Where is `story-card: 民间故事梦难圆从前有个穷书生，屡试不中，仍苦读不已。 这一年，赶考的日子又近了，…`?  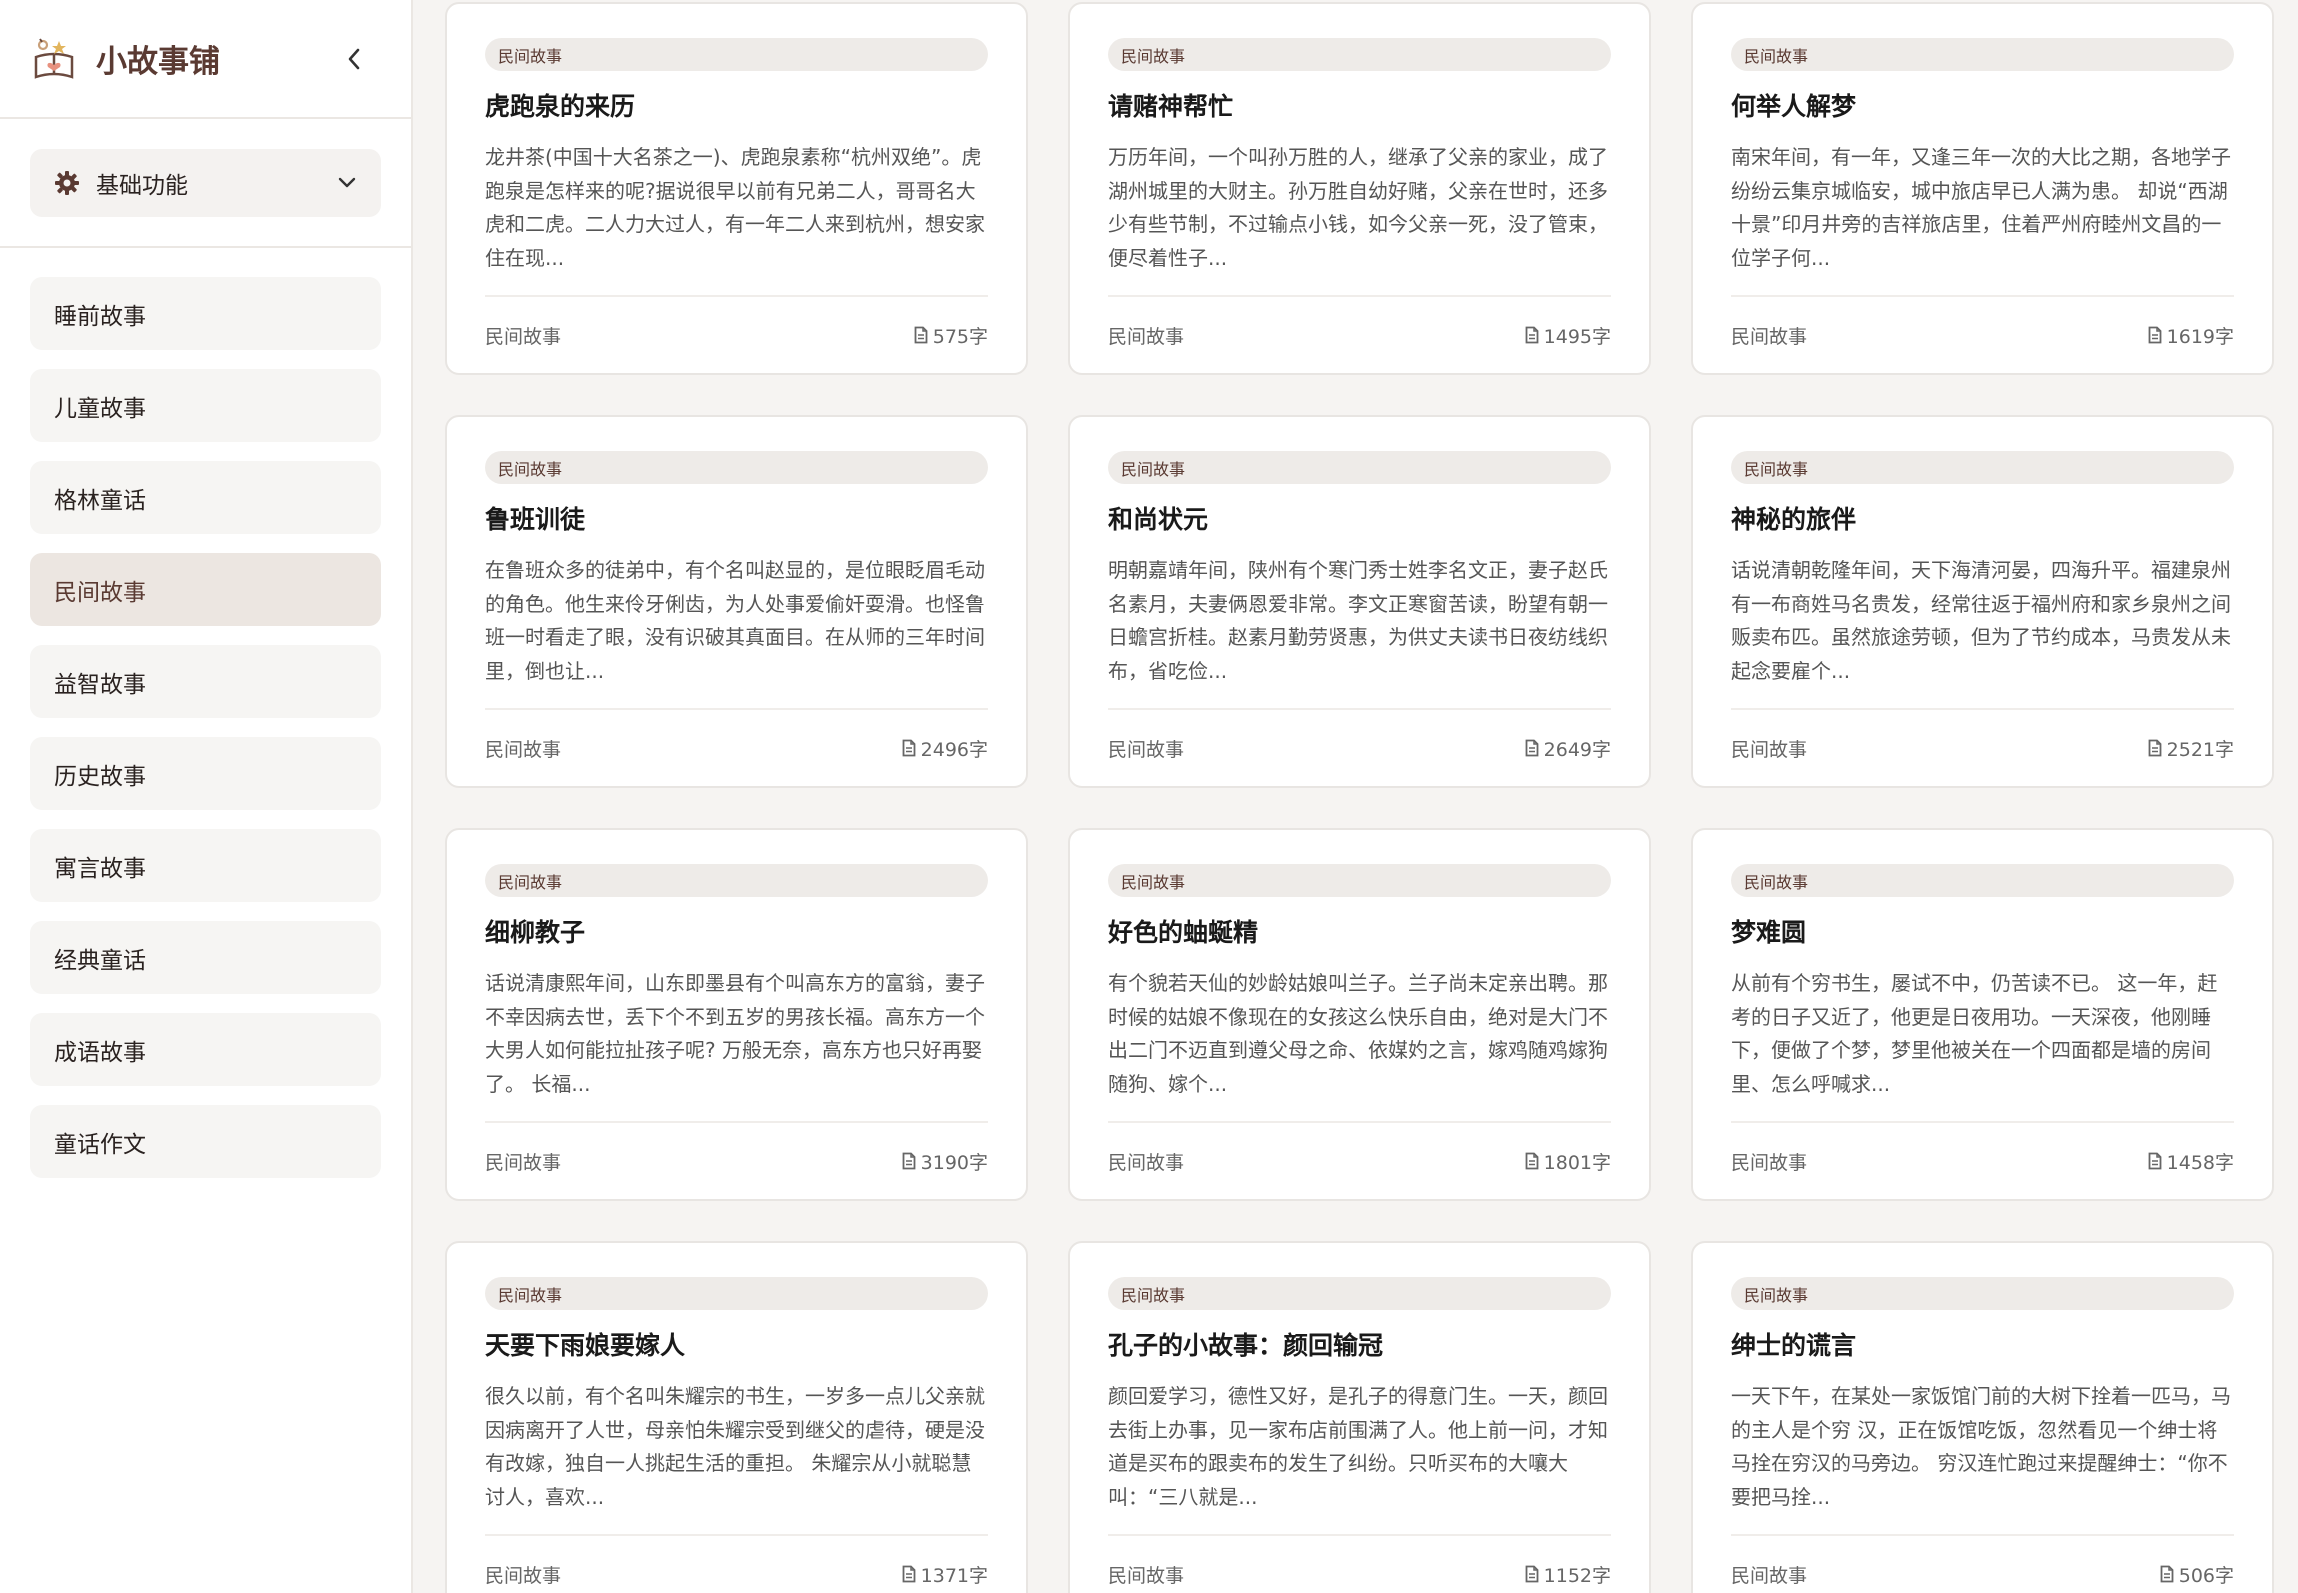 story-card: 民间故事梦难圆从前有个穷书生，屡试不中，仍苦读不已。 这一年，赶考的日子又近了，… is located at coordinates (1982, 1014).